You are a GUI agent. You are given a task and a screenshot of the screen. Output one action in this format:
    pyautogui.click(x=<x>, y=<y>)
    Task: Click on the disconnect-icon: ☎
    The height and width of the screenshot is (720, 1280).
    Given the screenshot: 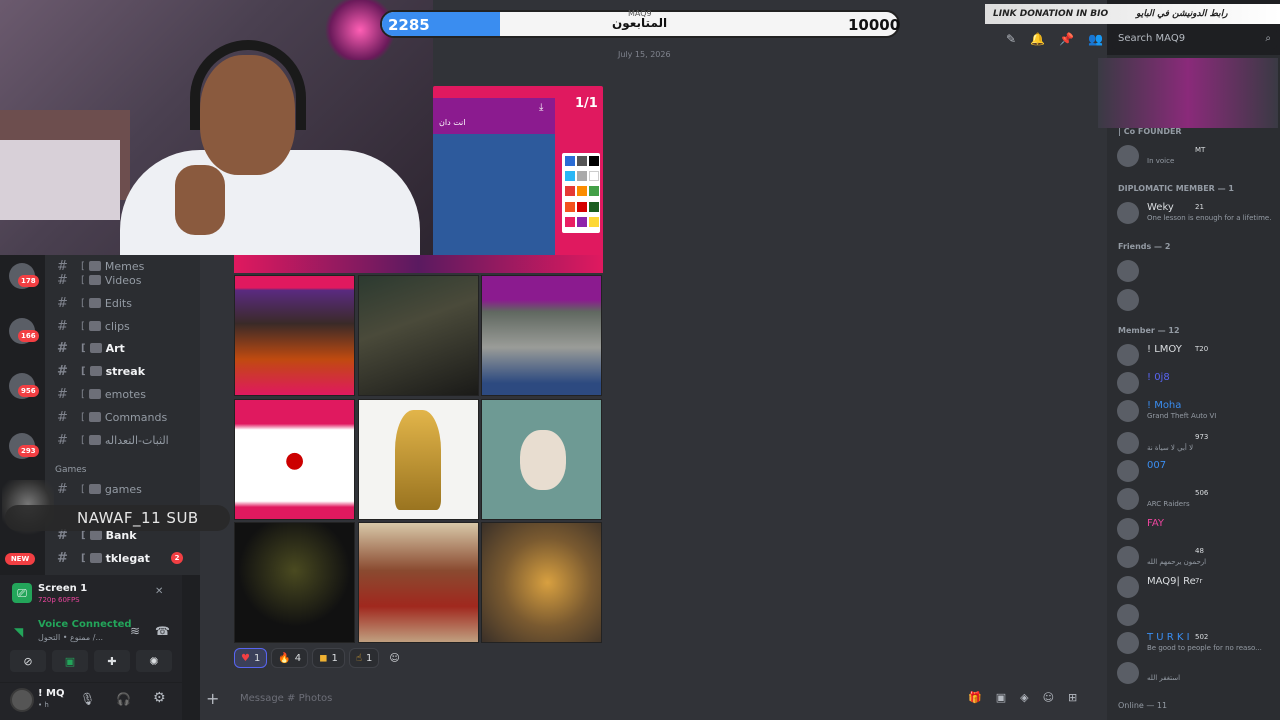 What is the action you would take?
    pyautogui.click(x=162, y=631)
    